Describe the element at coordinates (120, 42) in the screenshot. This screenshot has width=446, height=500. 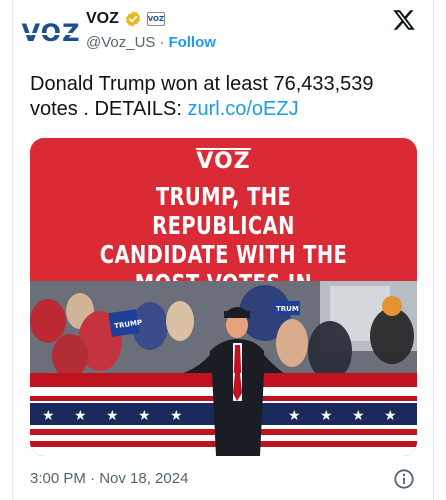
I see `handle: @Voz_US` at that location.